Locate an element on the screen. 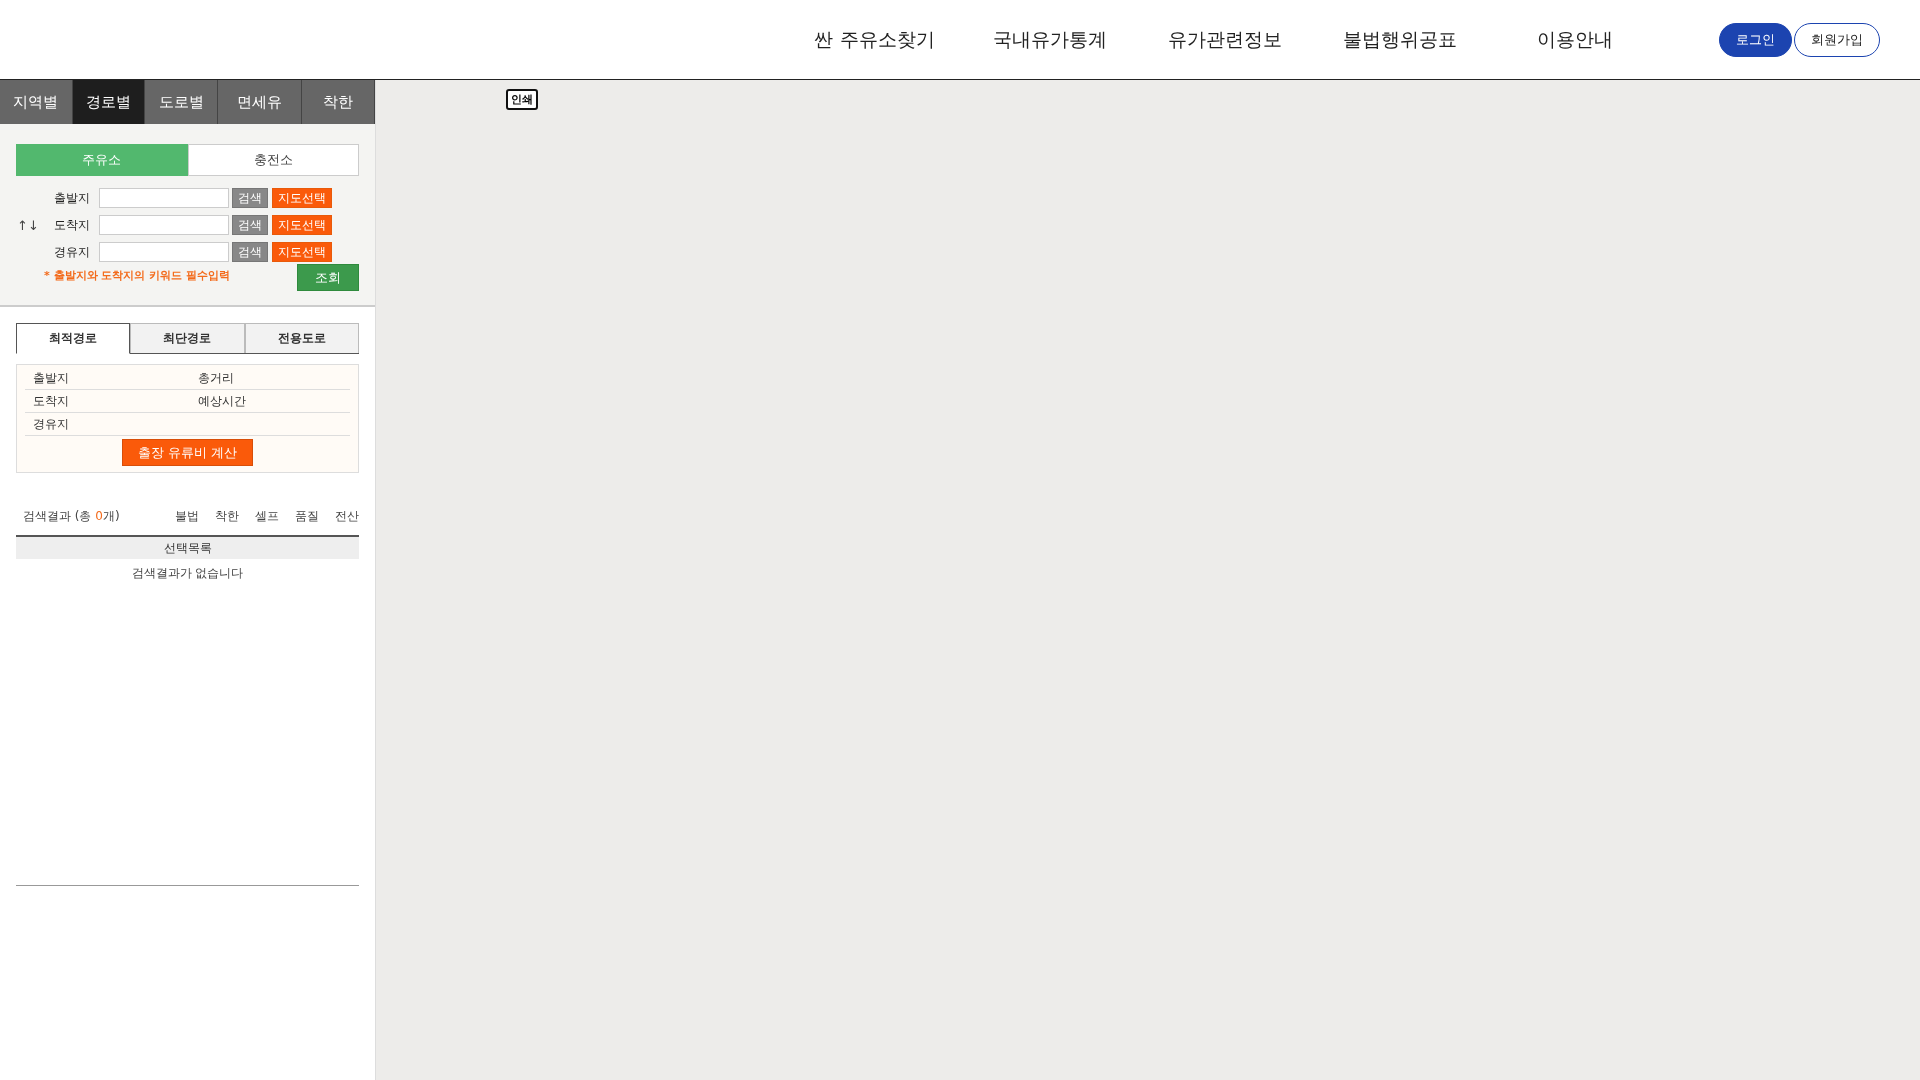 The image size is (1920, 1080). station-type-tab: 충전소 is located at coordinates (273, 160).